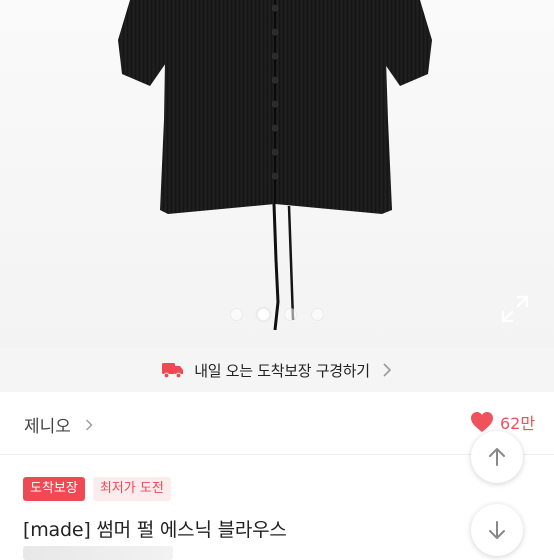 The image size is (554, 560). Describe the element at coordinates (54, 489) in the screenshot. I see `delivery-guarantee-tag: 도착보장` at that location.